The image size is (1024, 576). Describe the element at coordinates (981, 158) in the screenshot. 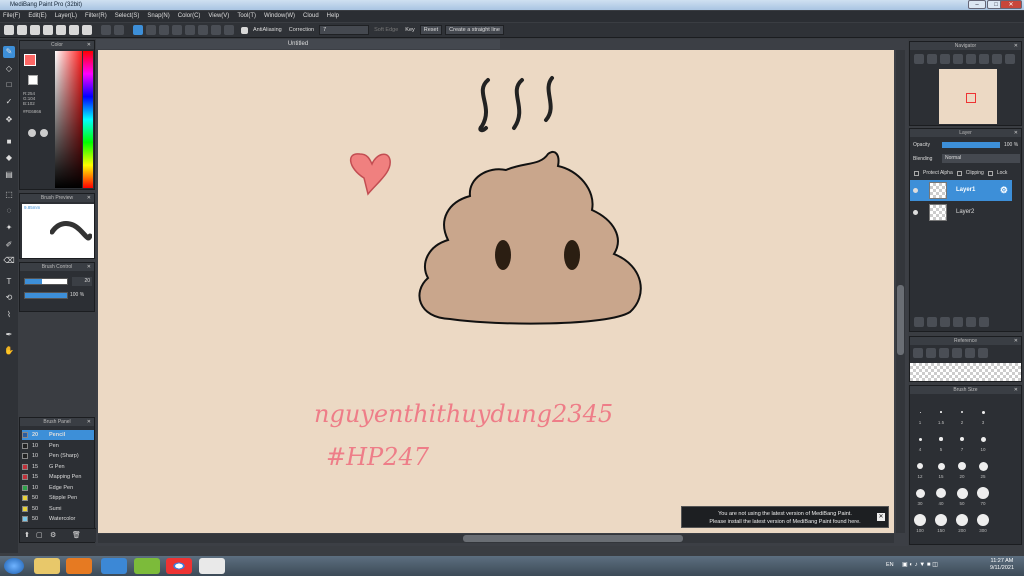

I see `blending-select: Normal` at that location.